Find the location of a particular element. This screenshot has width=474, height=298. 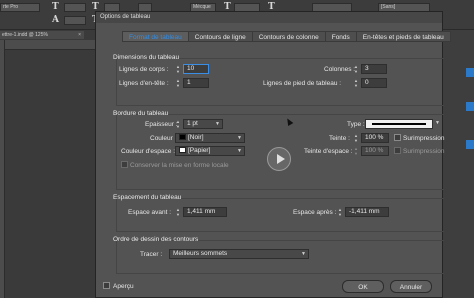

close-icon: × is located at coordinates (79, 35).